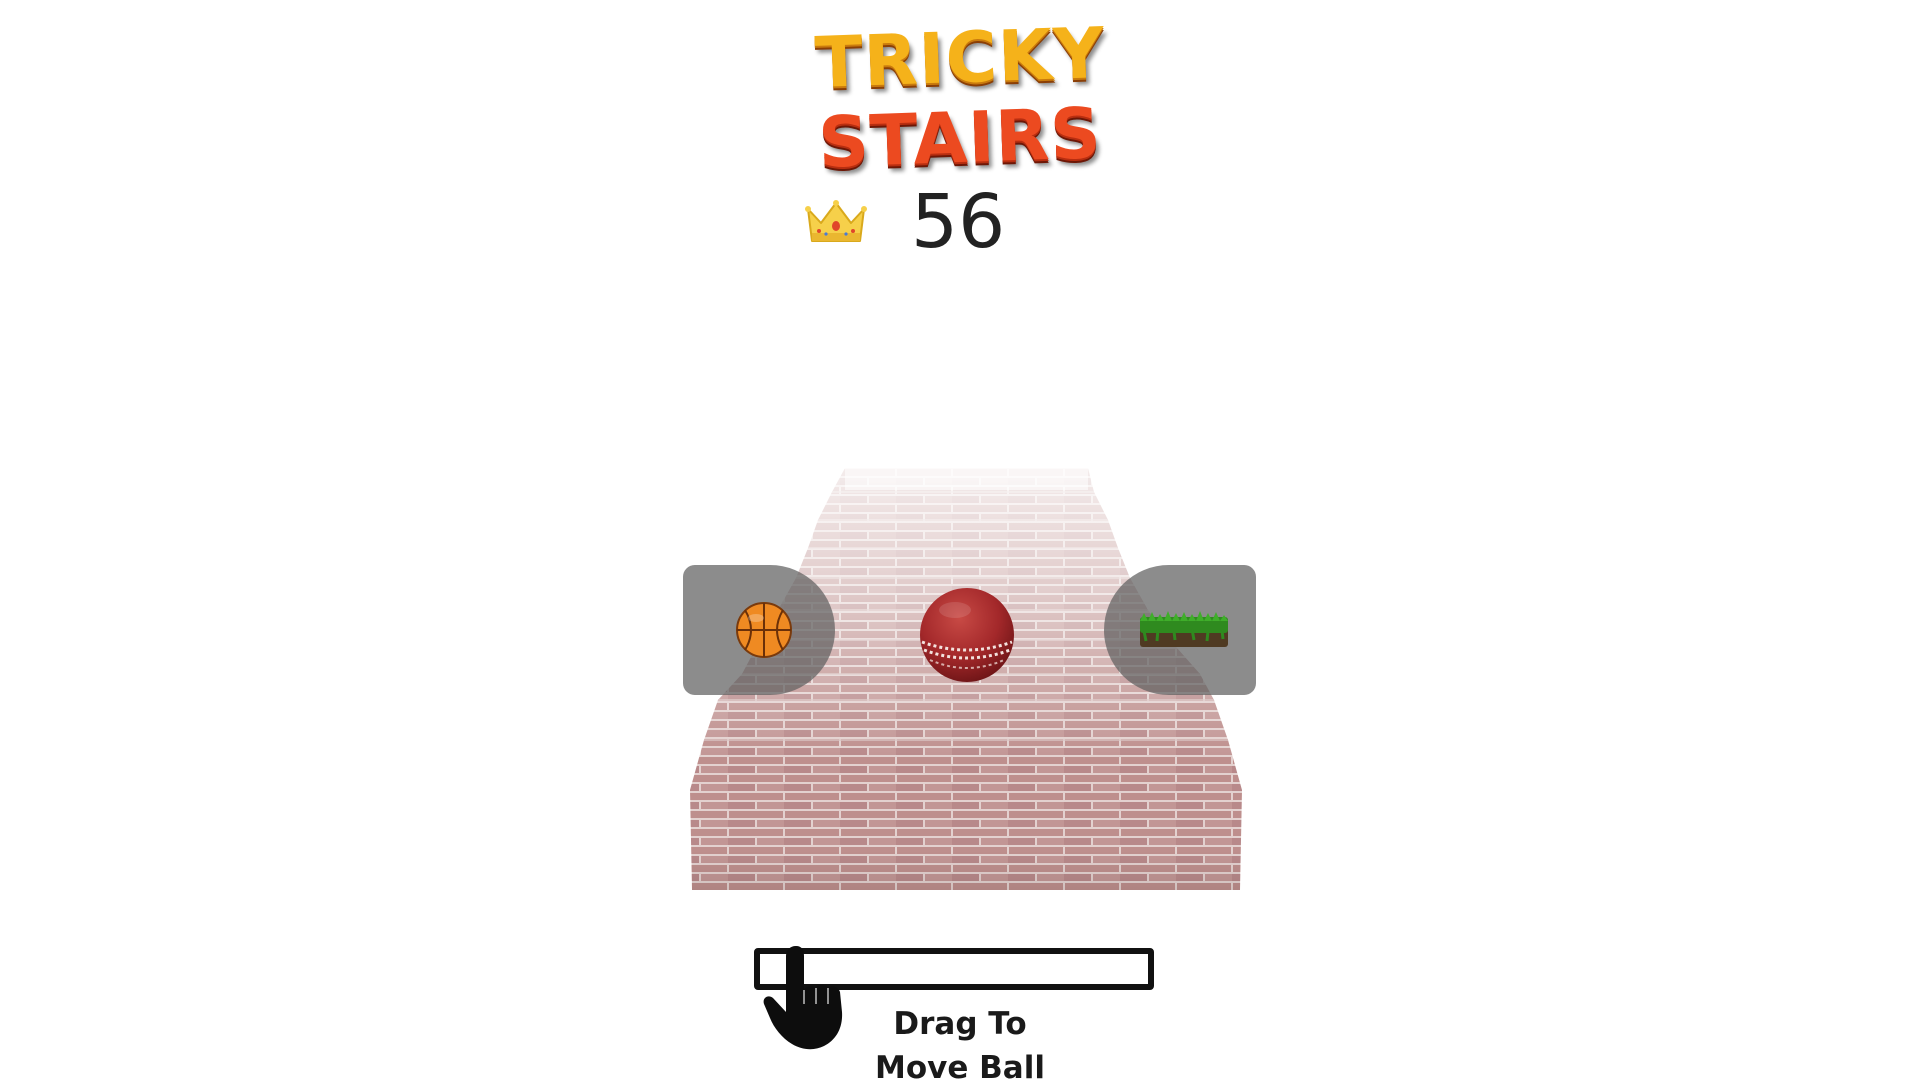 This screenshot has height=1080, width=1920. Describe the element at coordinates (960, 1065) in the screenshot. I see `drag-hint-line-2: Move Ball` at that location.